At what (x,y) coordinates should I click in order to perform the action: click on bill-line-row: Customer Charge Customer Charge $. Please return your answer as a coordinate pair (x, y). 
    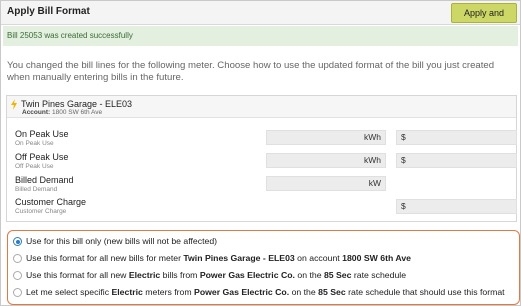
    Looking at the image, I should click on (266, 207).